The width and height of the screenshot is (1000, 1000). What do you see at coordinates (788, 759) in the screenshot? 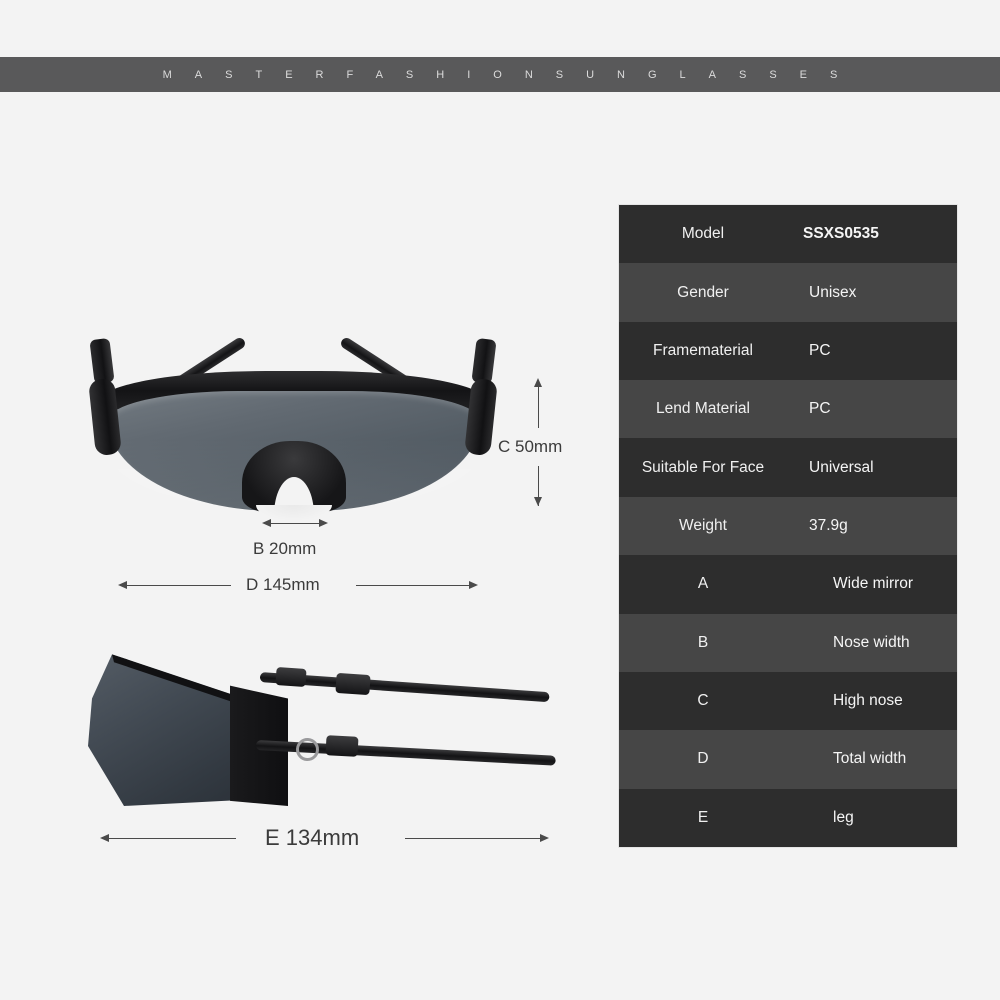
I see `table-row: D Total width` at bounding box center [788, 759].